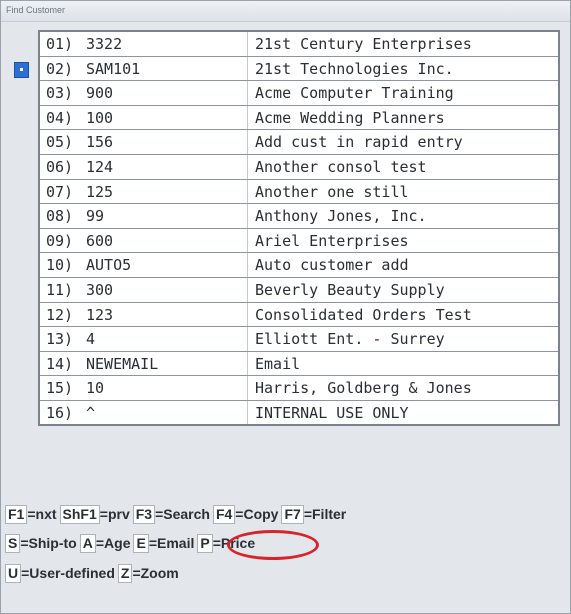 The width and height of the screenshot is (571, 614). Describe the element at coordinates (292, 514) in the screenshot. I see `function-key-f7: F7` at that location.